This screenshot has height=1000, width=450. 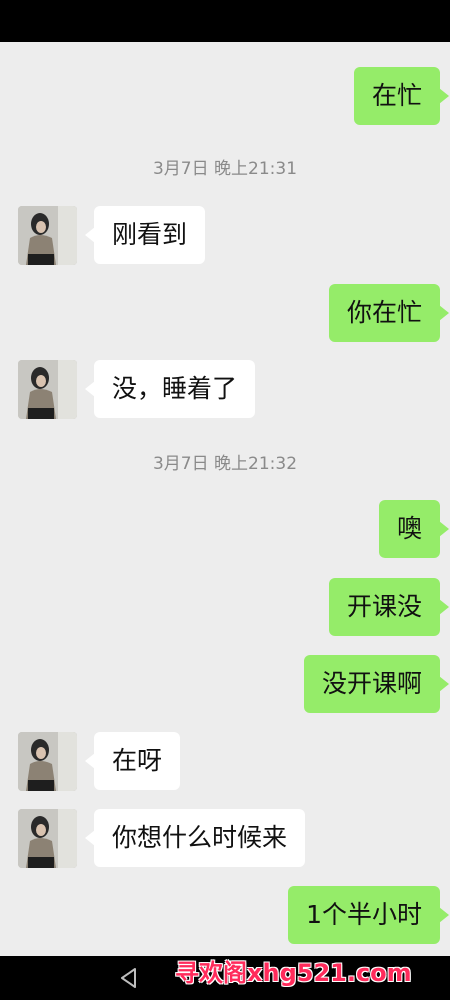 I want to click on message-bubble-outgoing: 在忙, so click(x=401, y=96).